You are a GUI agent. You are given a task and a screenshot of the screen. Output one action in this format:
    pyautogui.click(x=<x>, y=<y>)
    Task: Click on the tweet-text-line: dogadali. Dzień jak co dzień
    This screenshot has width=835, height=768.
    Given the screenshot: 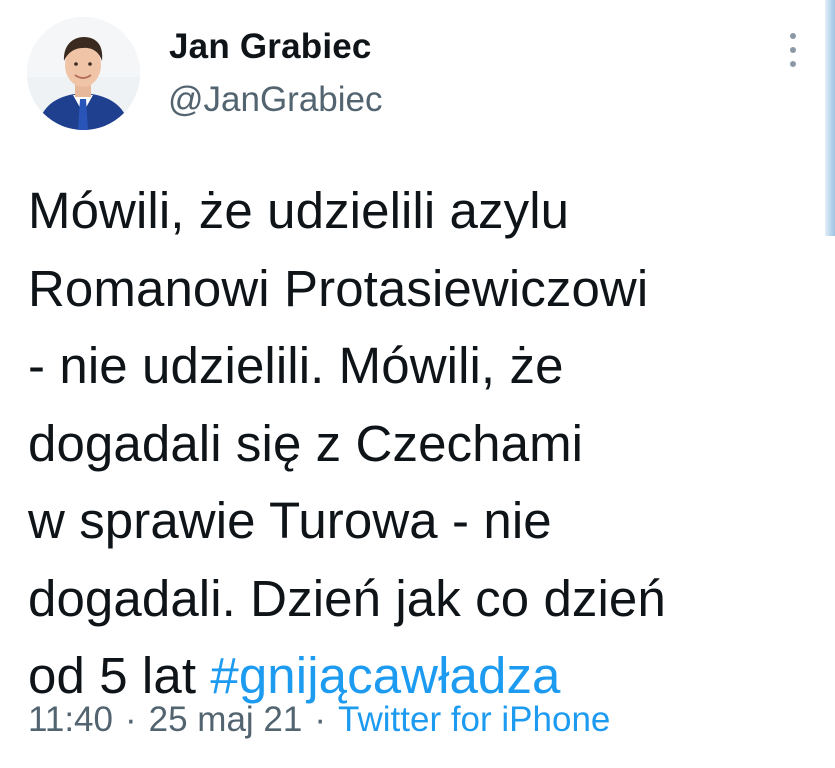 What is the action you would take?
    pyautogui.click(x=347, y=598)
    